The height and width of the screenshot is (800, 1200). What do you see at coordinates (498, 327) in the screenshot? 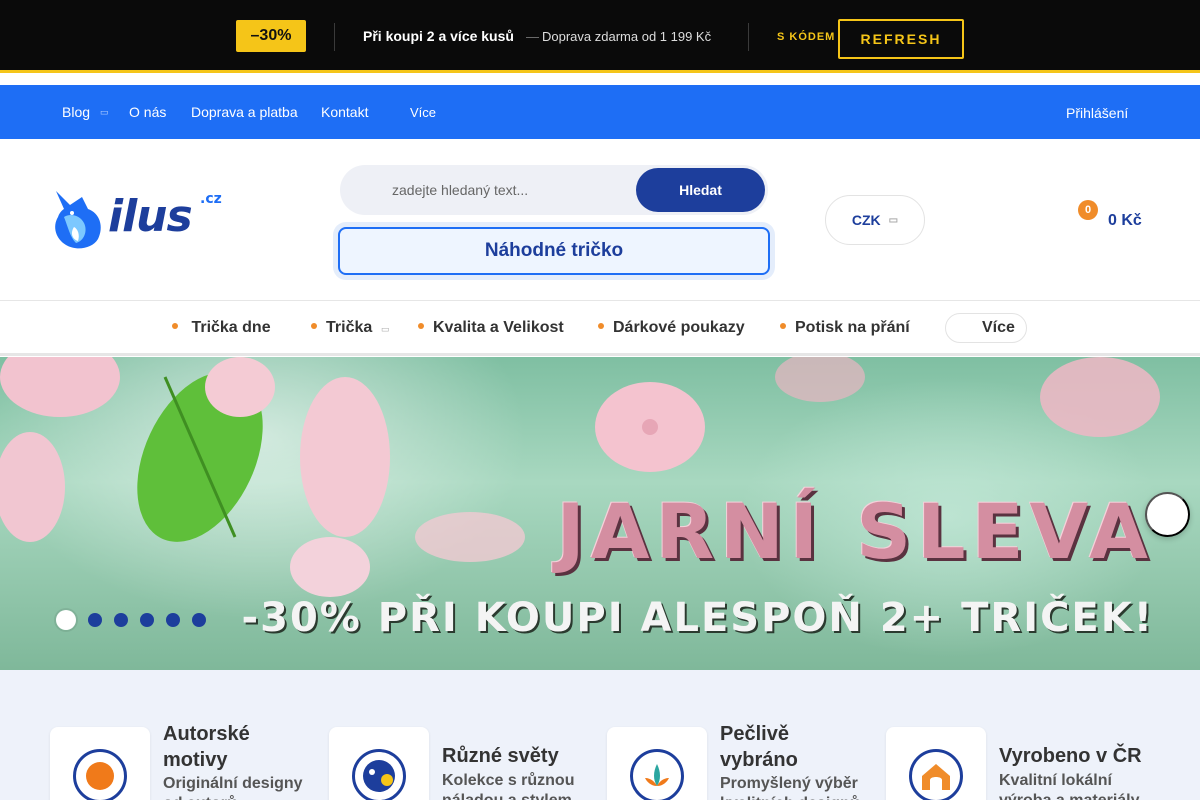
I see `cat-label: Kvalita a Velikost` at bounding box center [498, 327].